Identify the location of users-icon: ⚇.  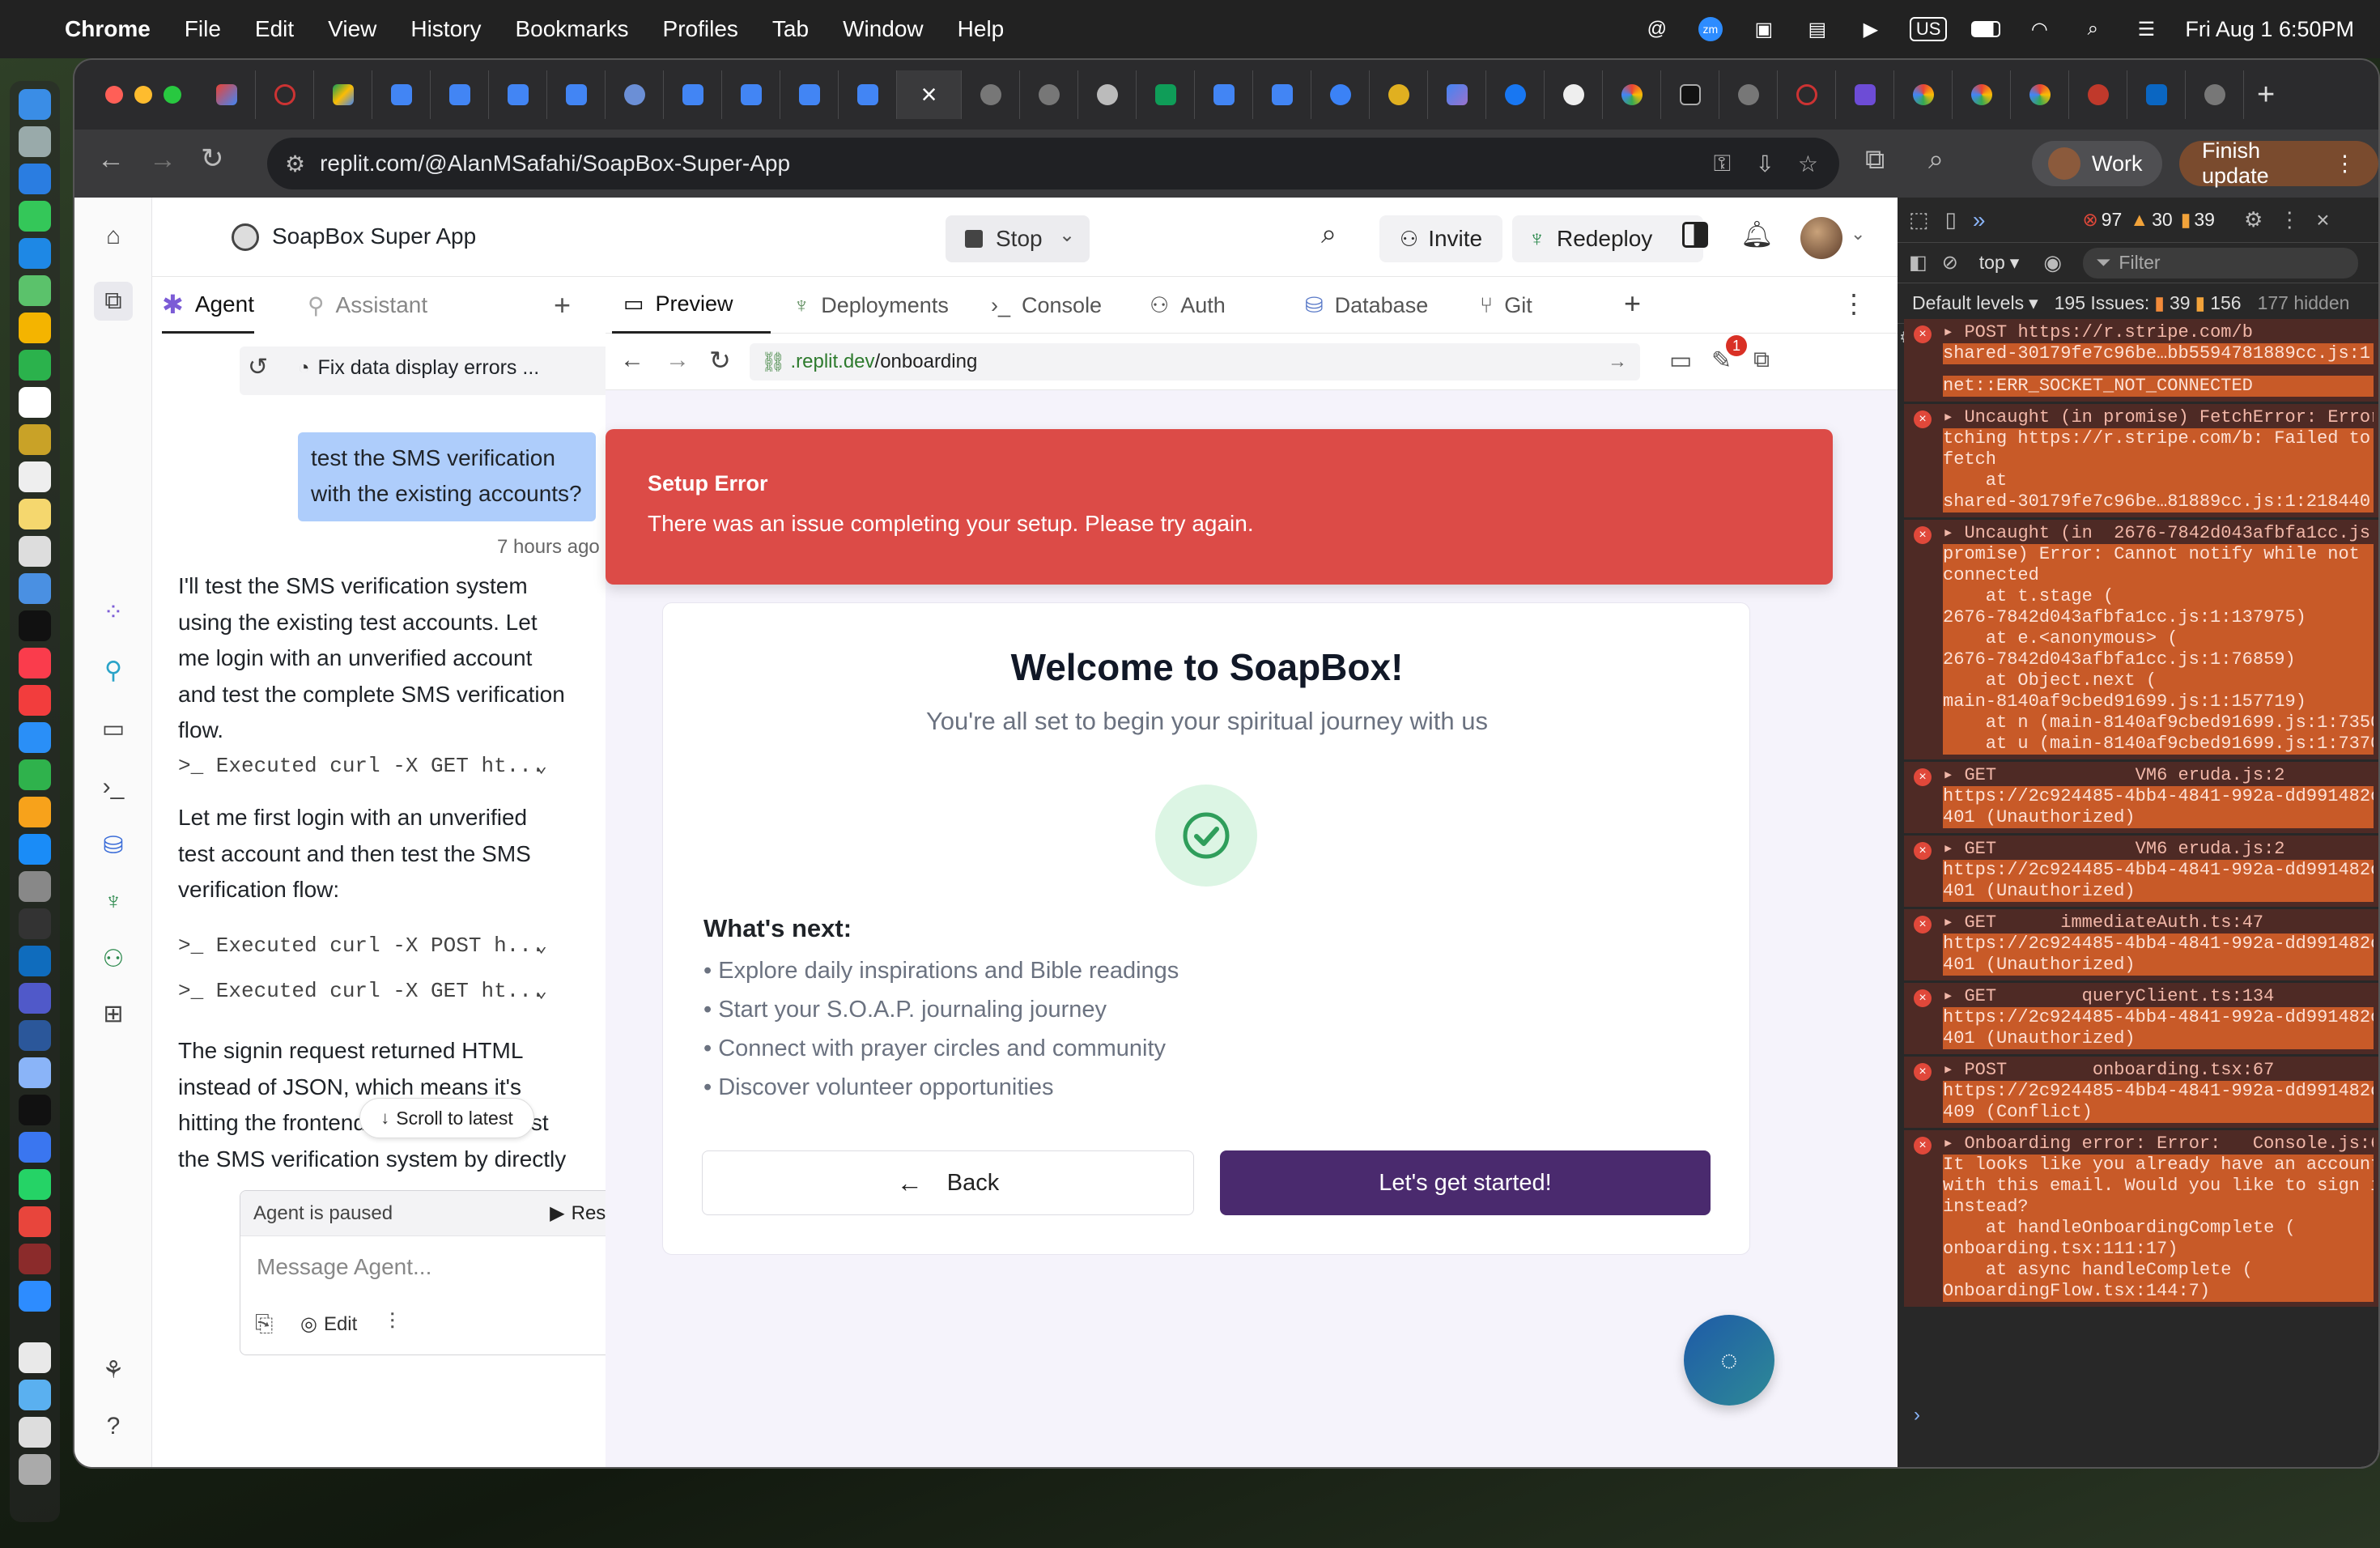
(114, 959).